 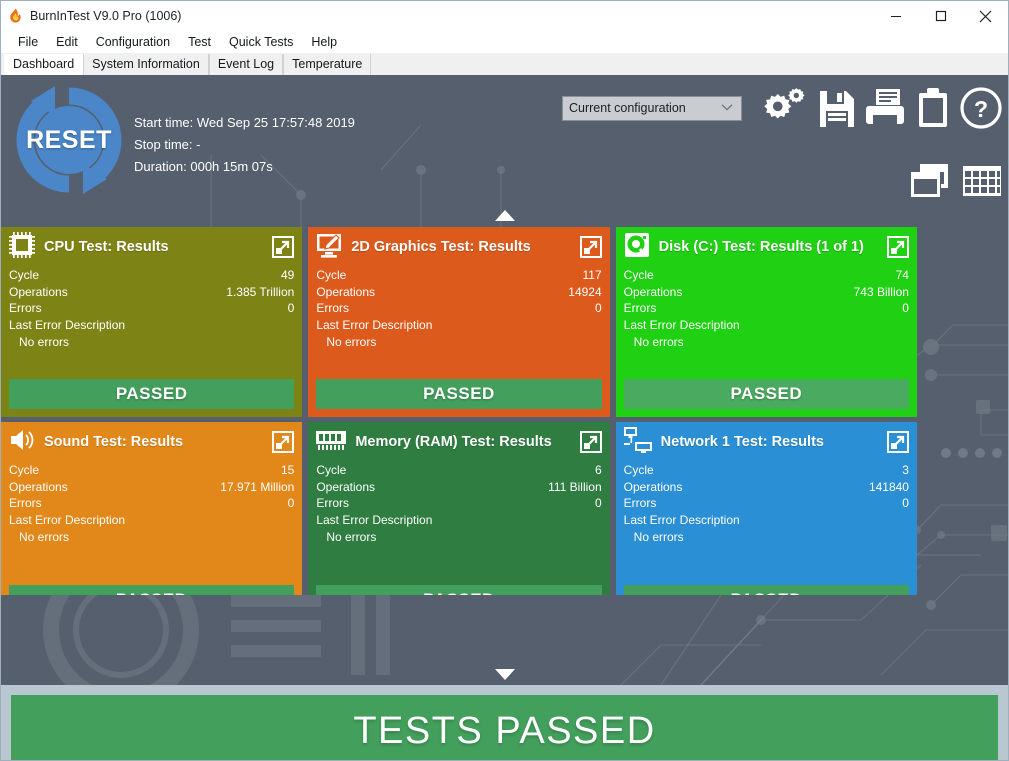 I want to click on stat-operations: Operations 111 Billion, so click(x=458, y=487).